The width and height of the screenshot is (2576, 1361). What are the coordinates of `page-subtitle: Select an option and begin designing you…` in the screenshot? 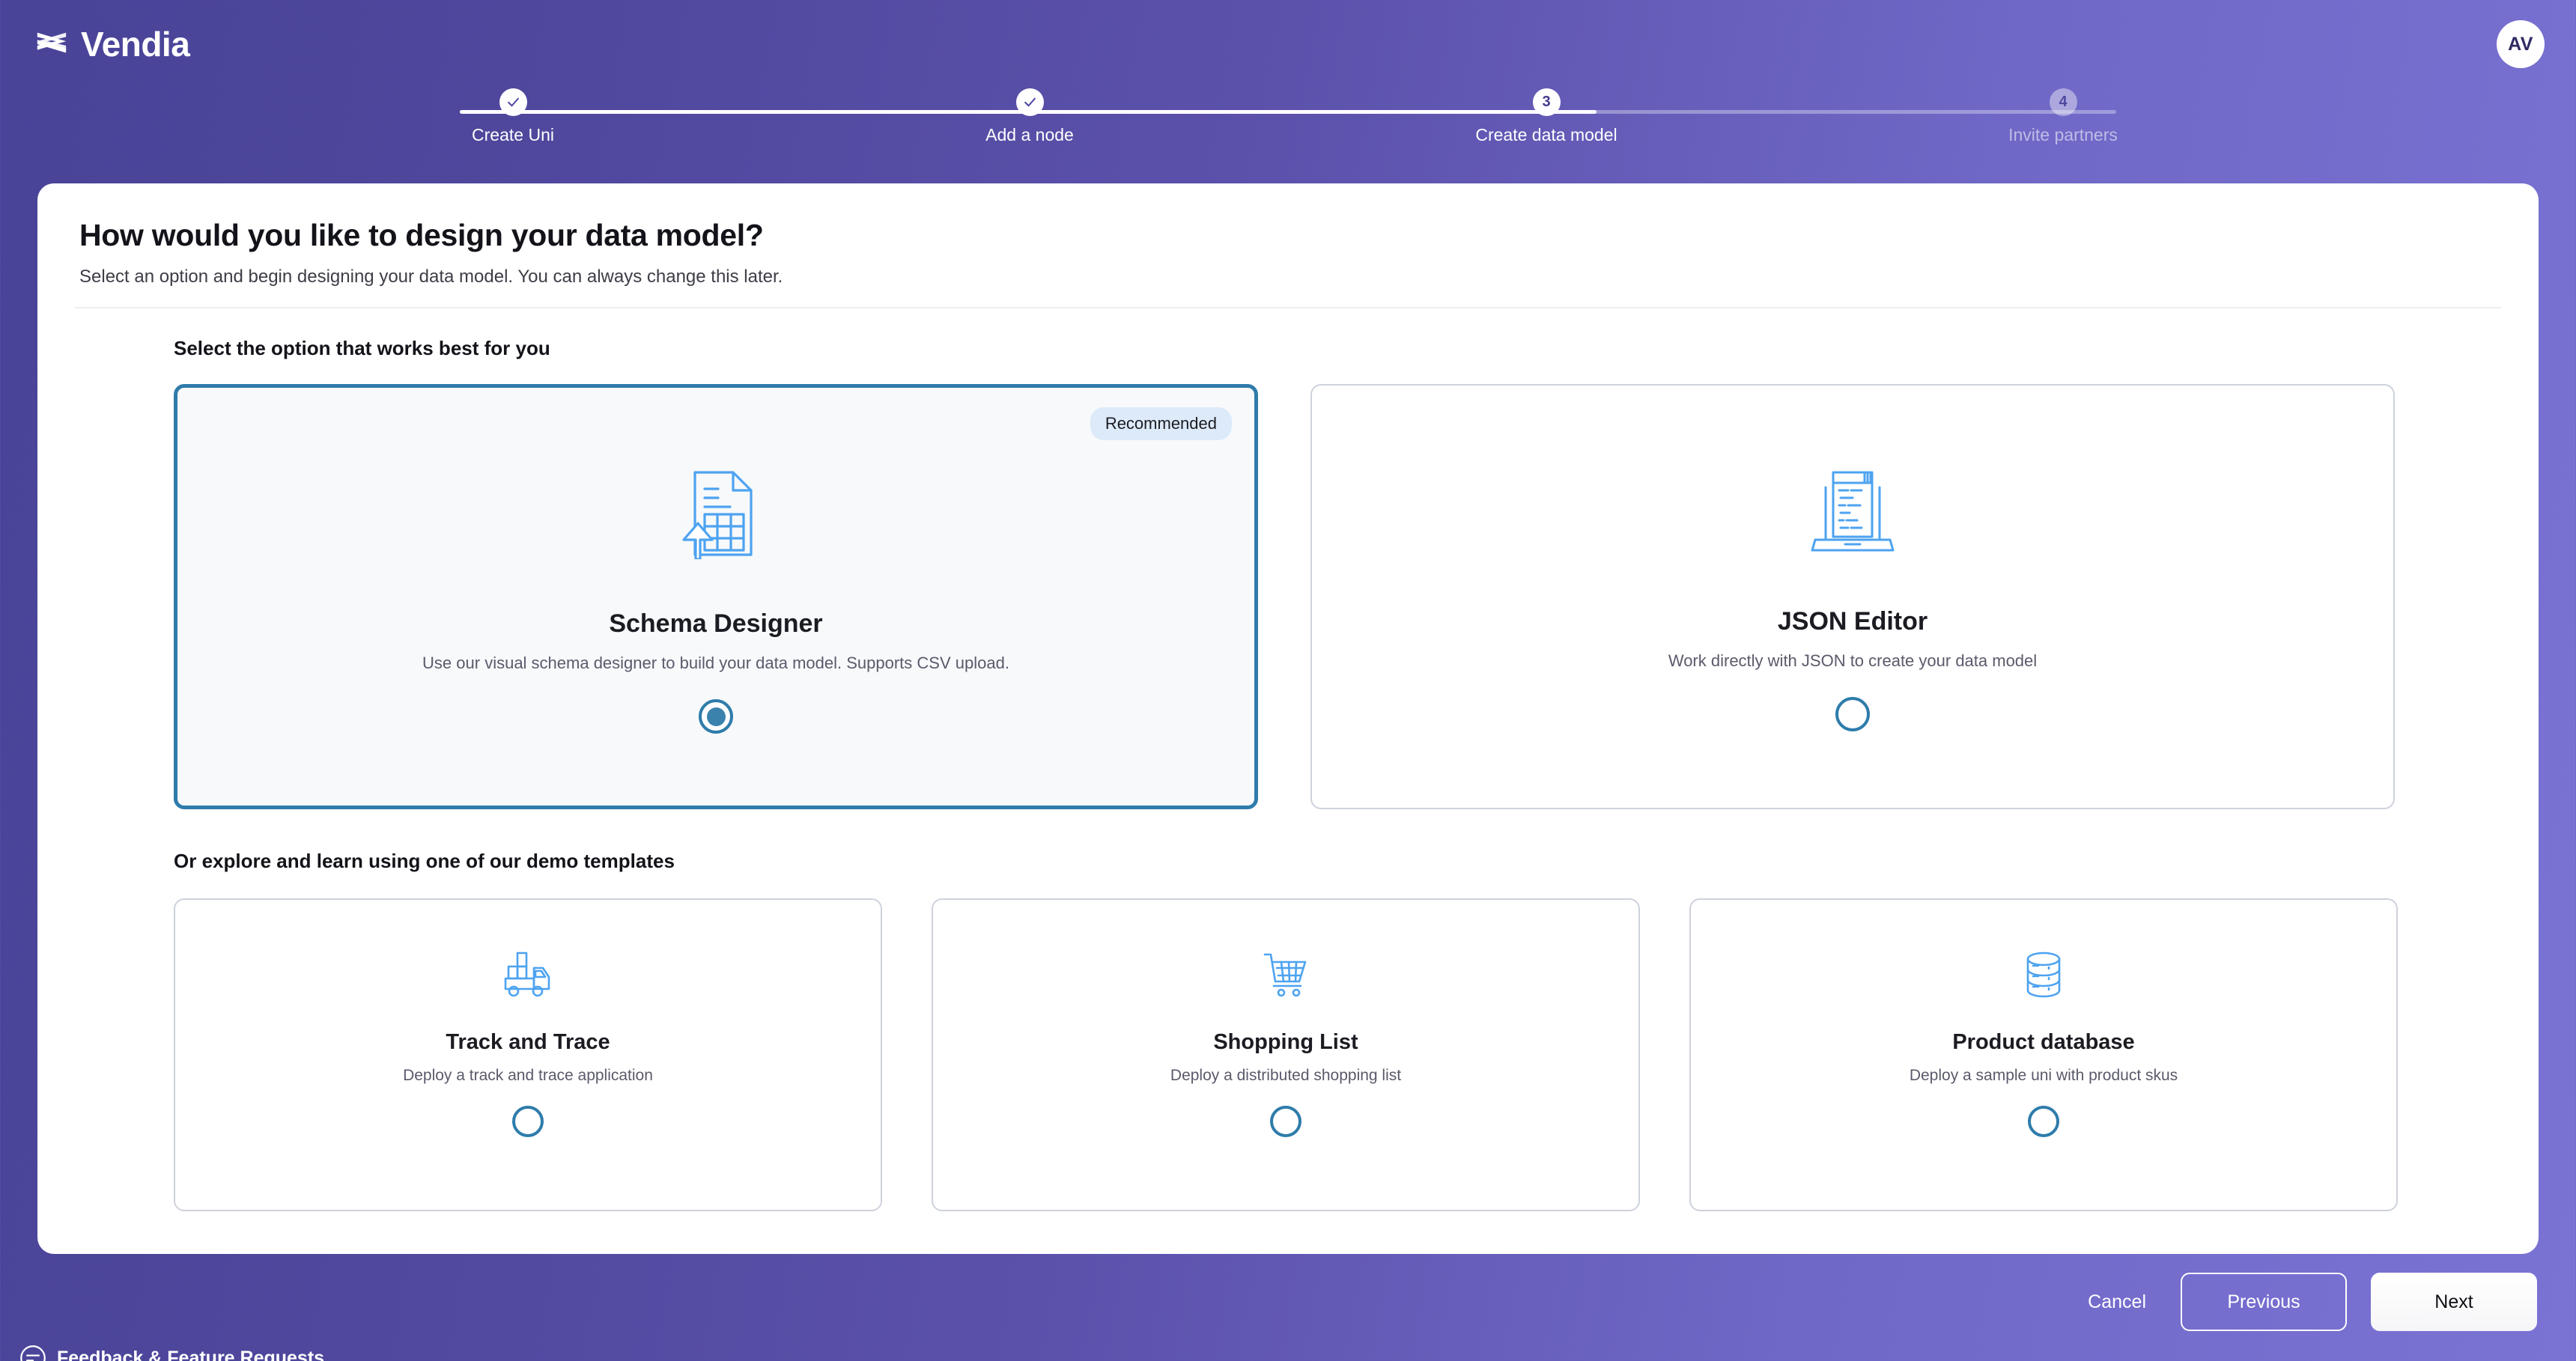 It's located at (431, 277).